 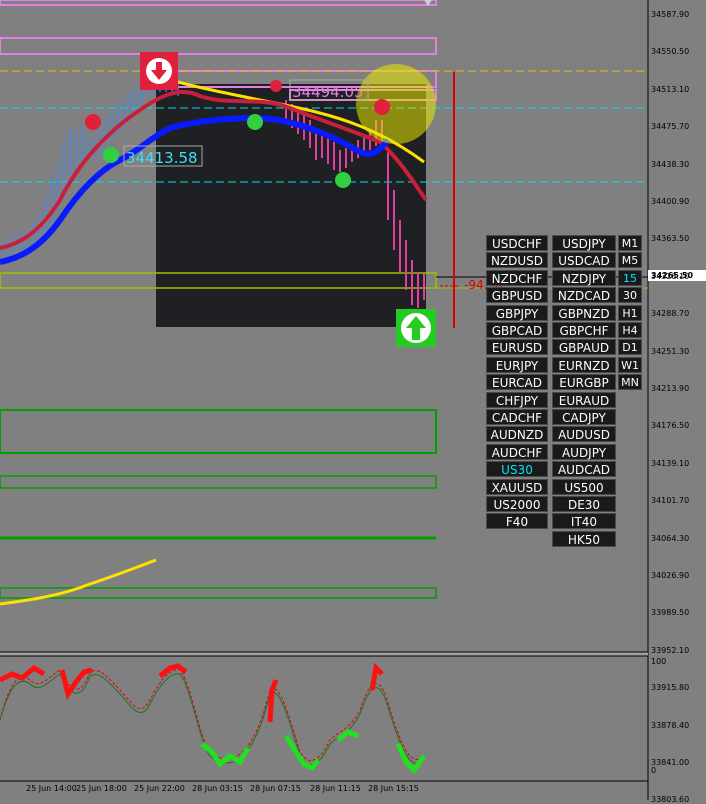 What do you see at coordinates (670, 463) in the screenshot?
I see `price-tick-label: 34139.10` at bounding box center [670, 463].